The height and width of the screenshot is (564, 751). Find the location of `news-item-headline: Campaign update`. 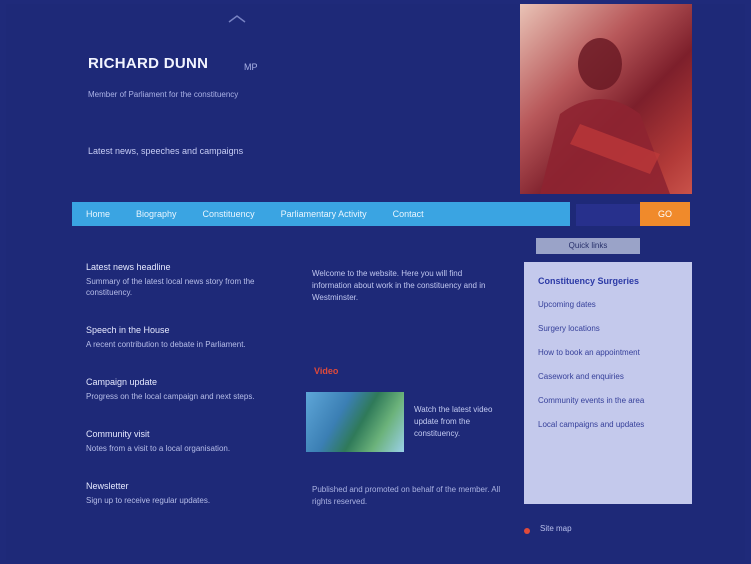

news-item-headline: Campaign update is located at coordinates (122, 382).